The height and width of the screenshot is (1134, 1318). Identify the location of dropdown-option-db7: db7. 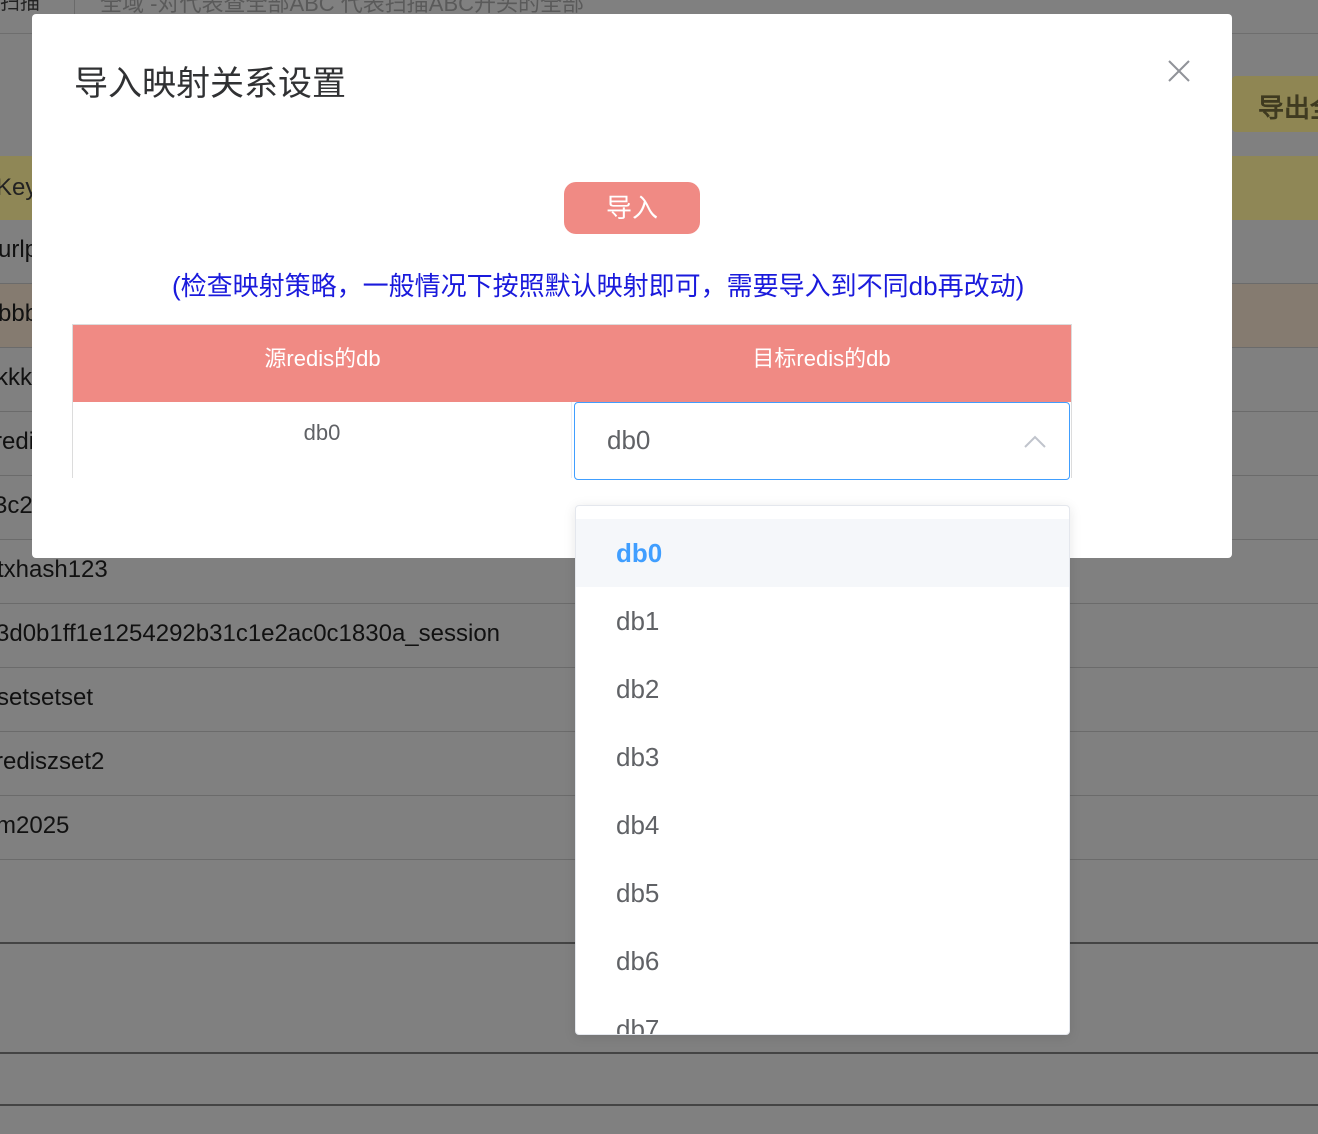
(822, 1014).